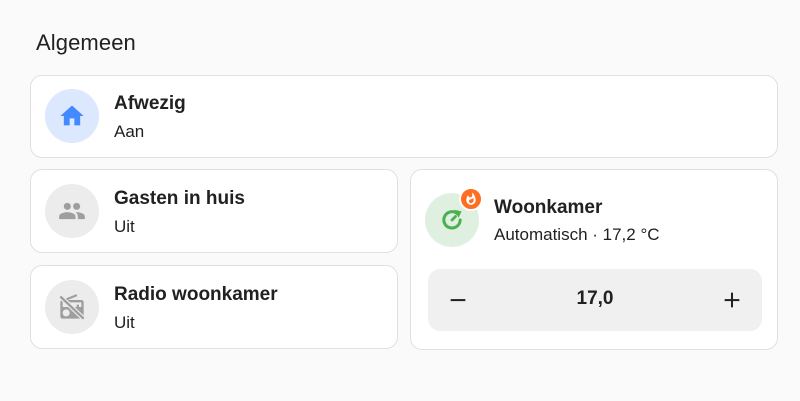  What do you see at coordinates (548, 207) in the screenshot?
I see `tile-name: Woonkamer` at bounding box center [548, 207].